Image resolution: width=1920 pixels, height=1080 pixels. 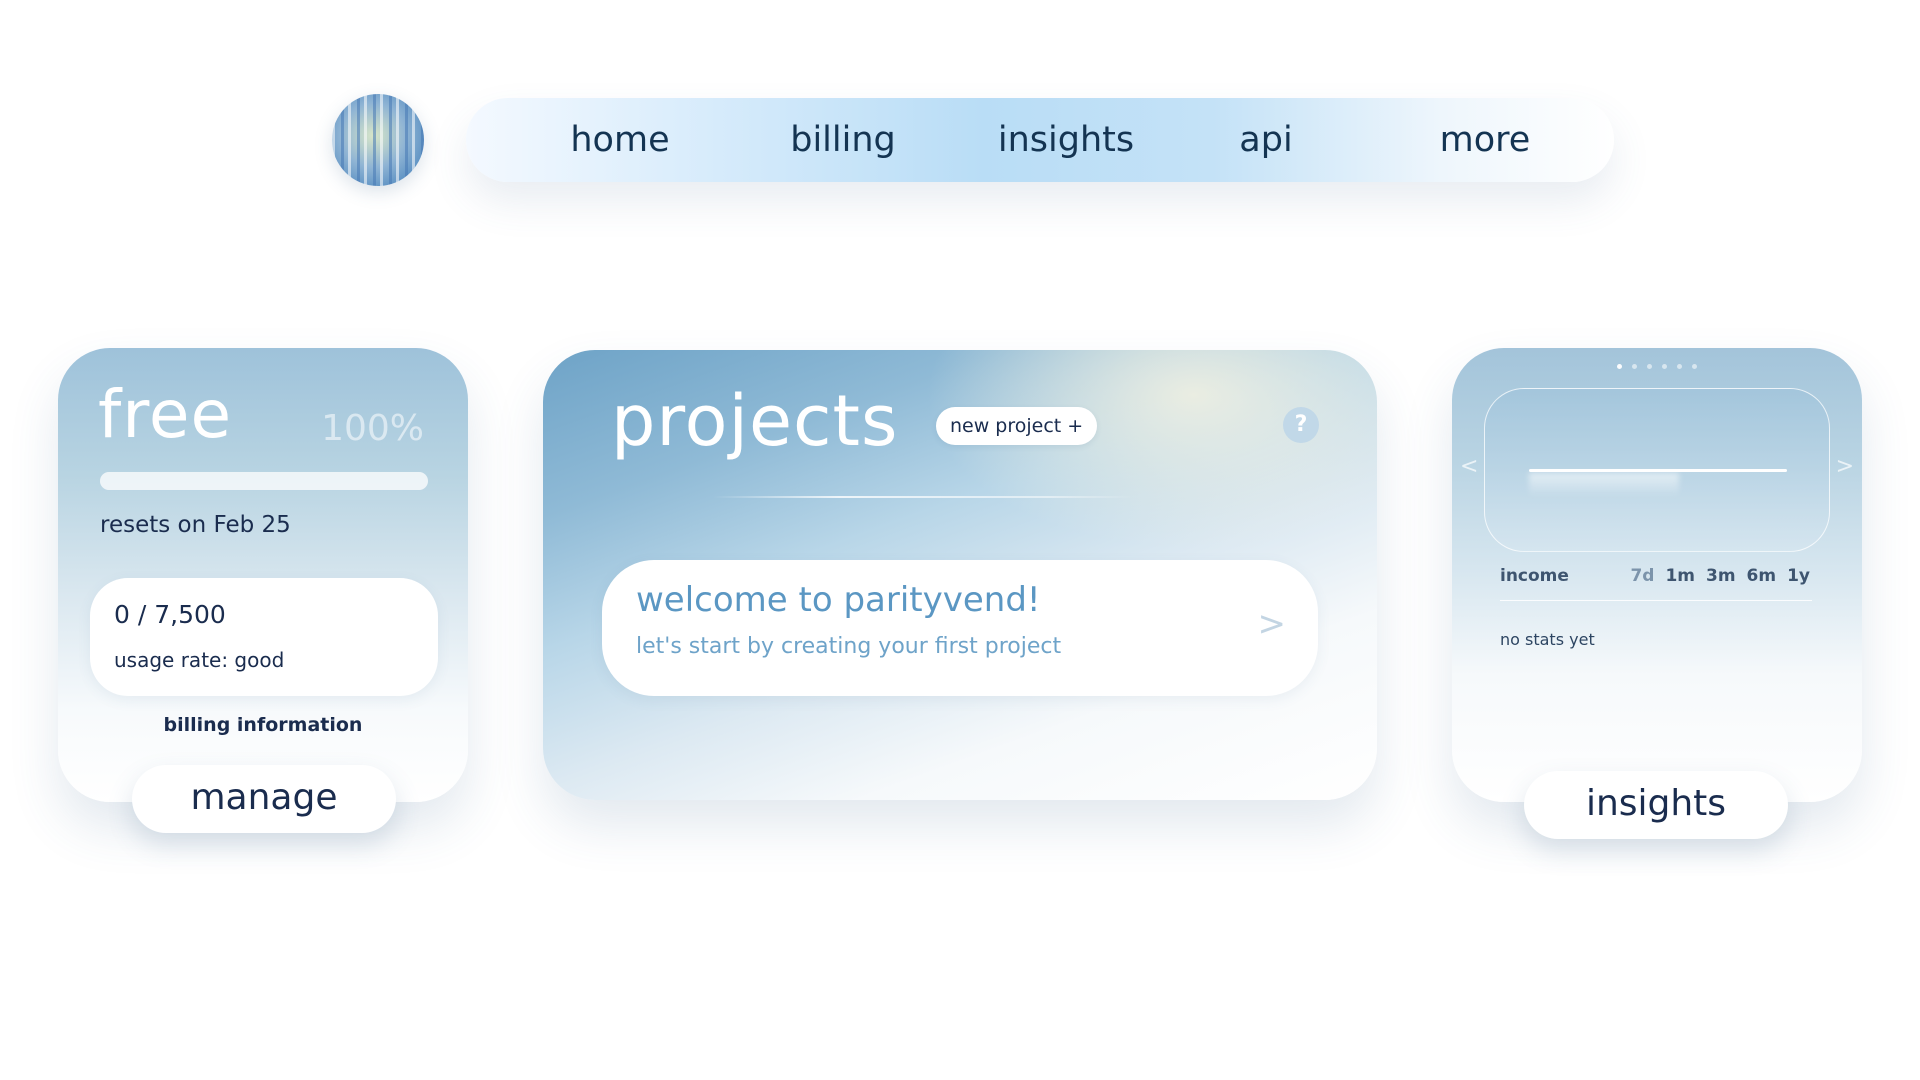 What do you see at coordinates (1547, 639) in the screenshot?
I see `empty-state-text: no stats yet` at bounding box center [1547, 639].